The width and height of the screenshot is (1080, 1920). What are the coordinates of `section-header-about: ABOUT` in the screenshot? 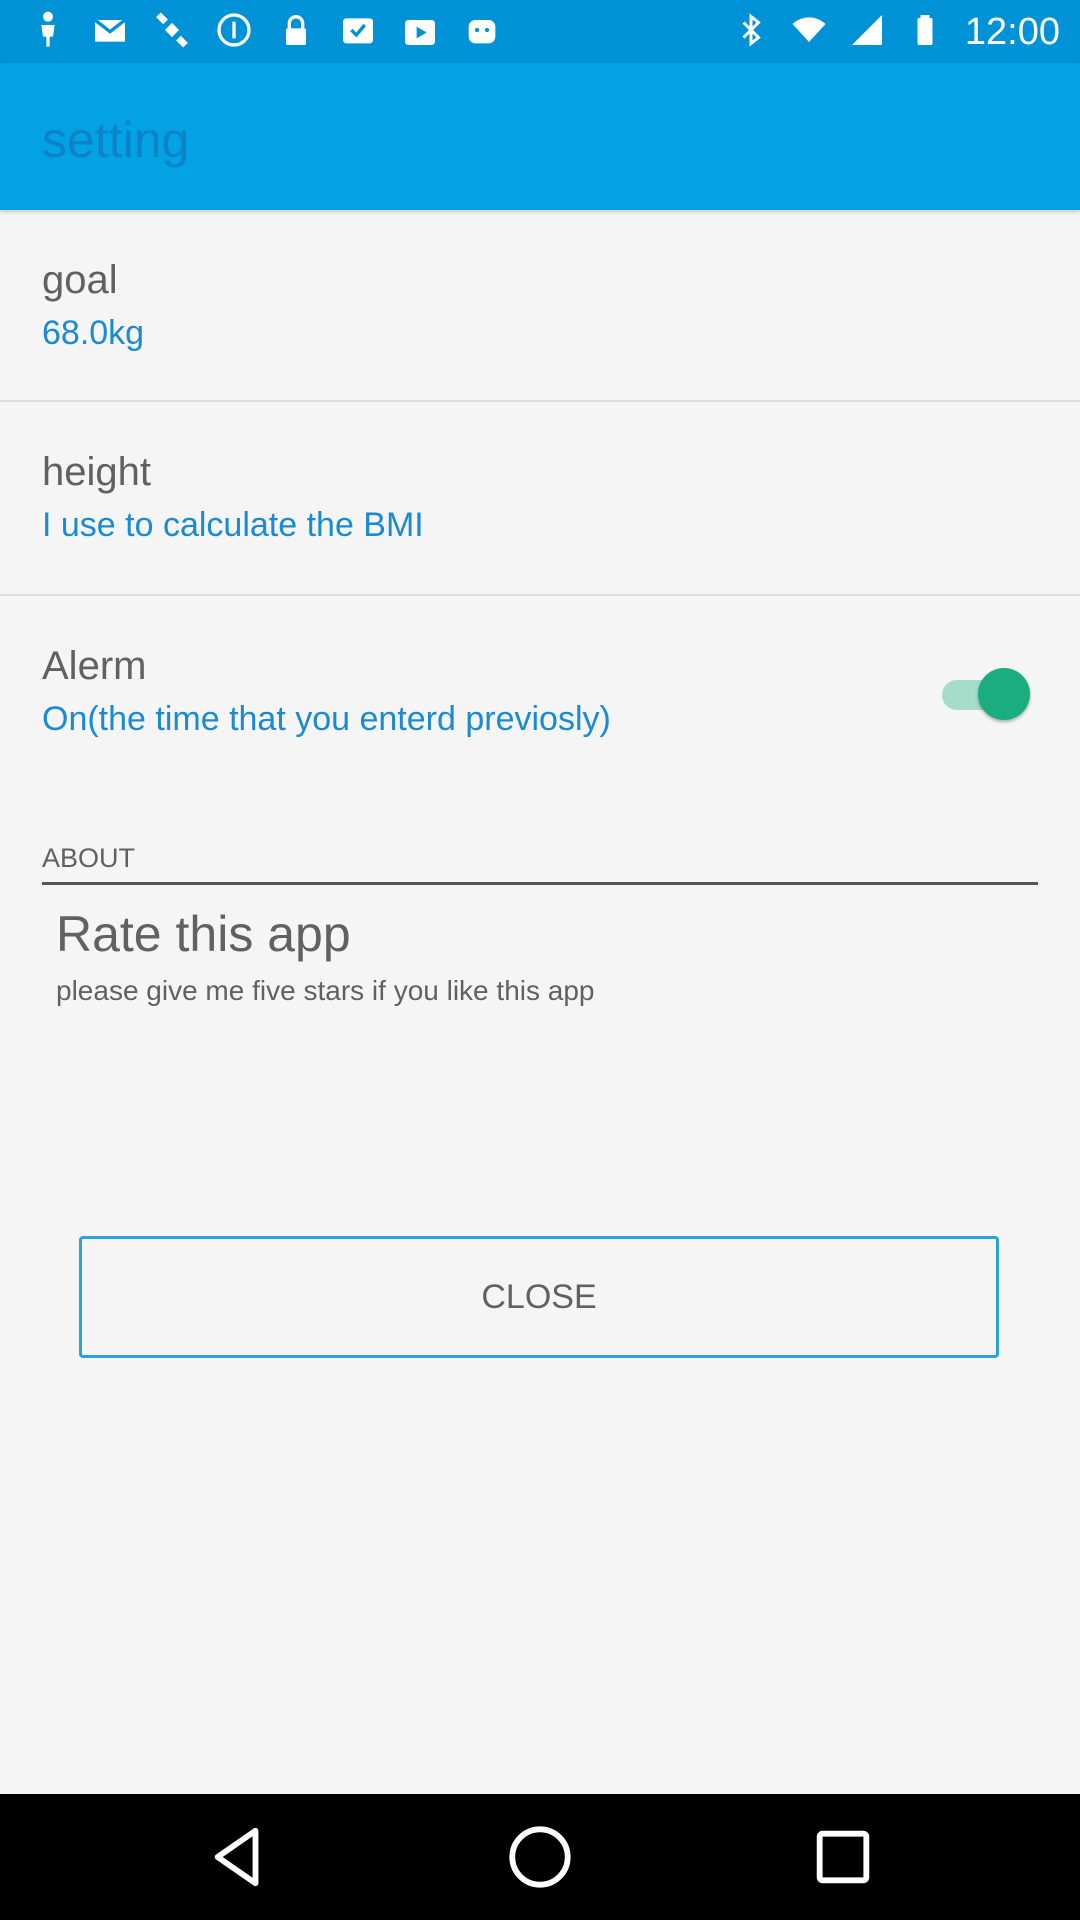 It's located at (89, 858).